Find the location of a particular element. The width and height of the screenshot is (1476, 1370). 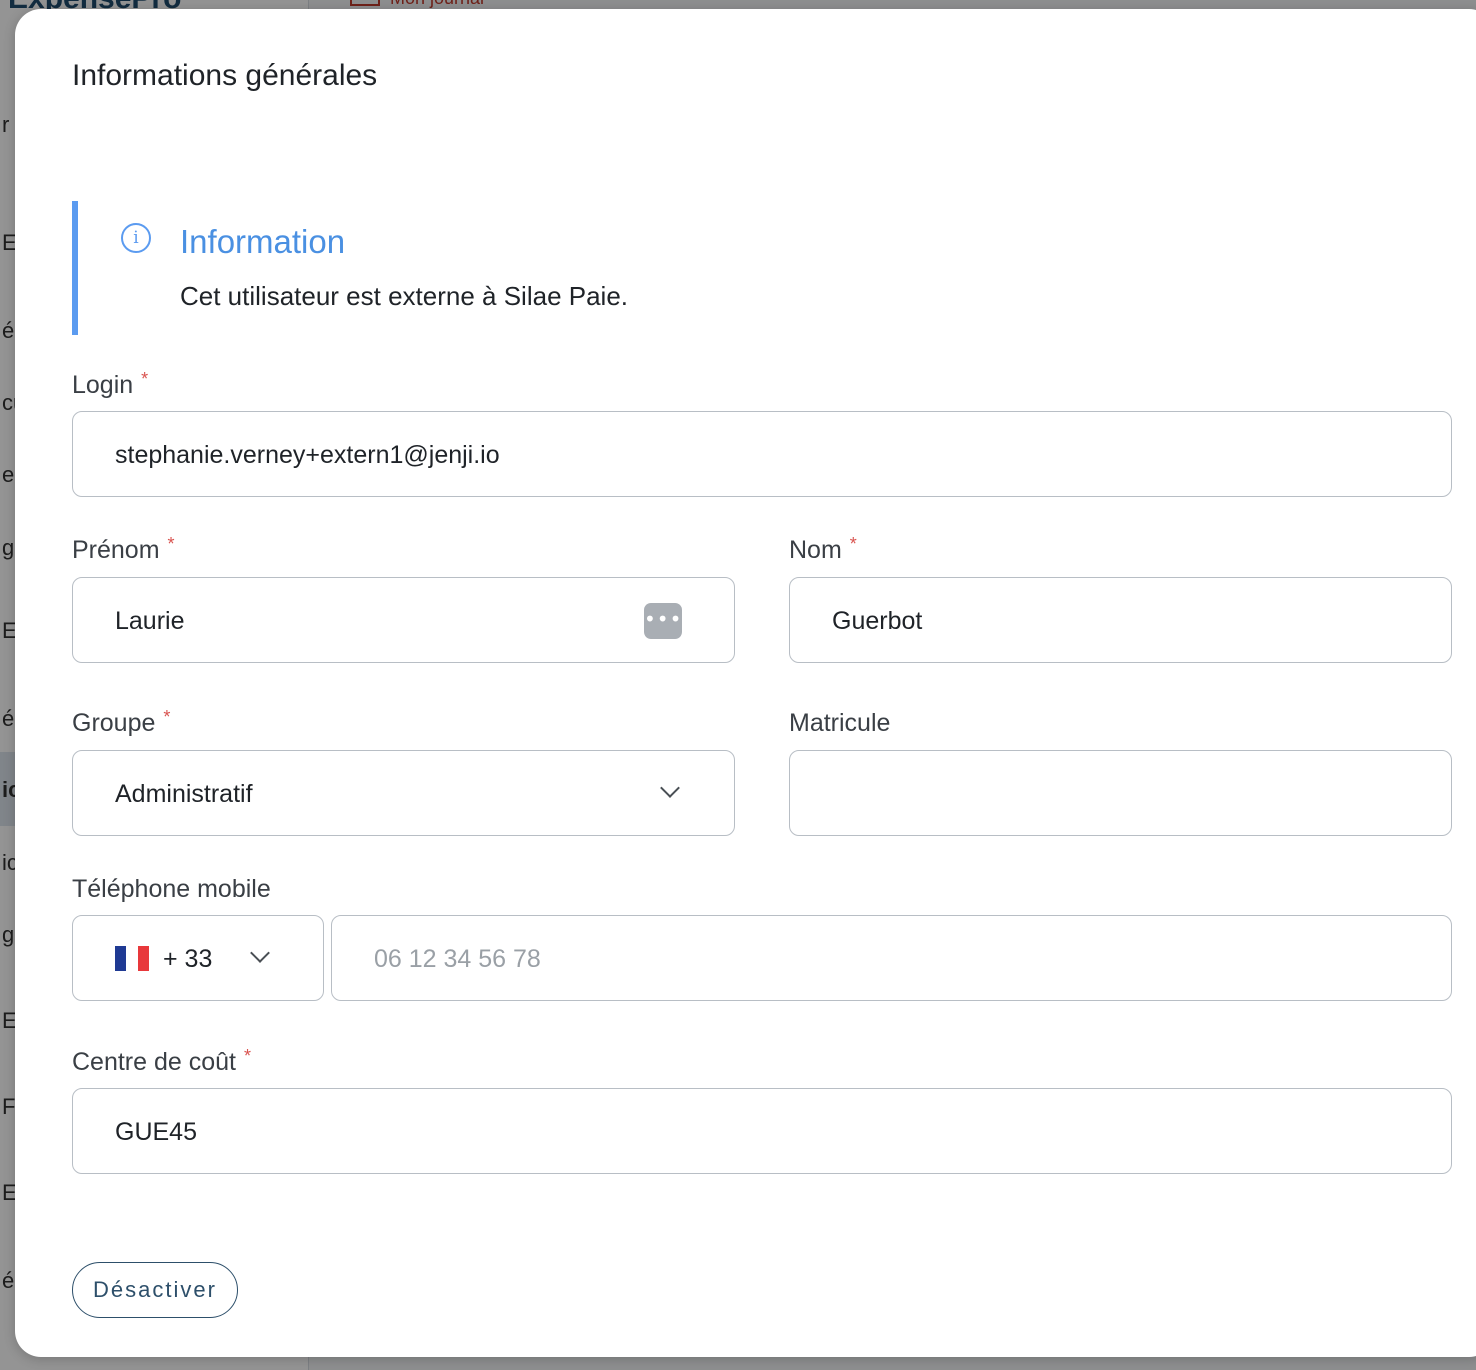

nom-input: Guerbot is located at coordinates (1120, 620).